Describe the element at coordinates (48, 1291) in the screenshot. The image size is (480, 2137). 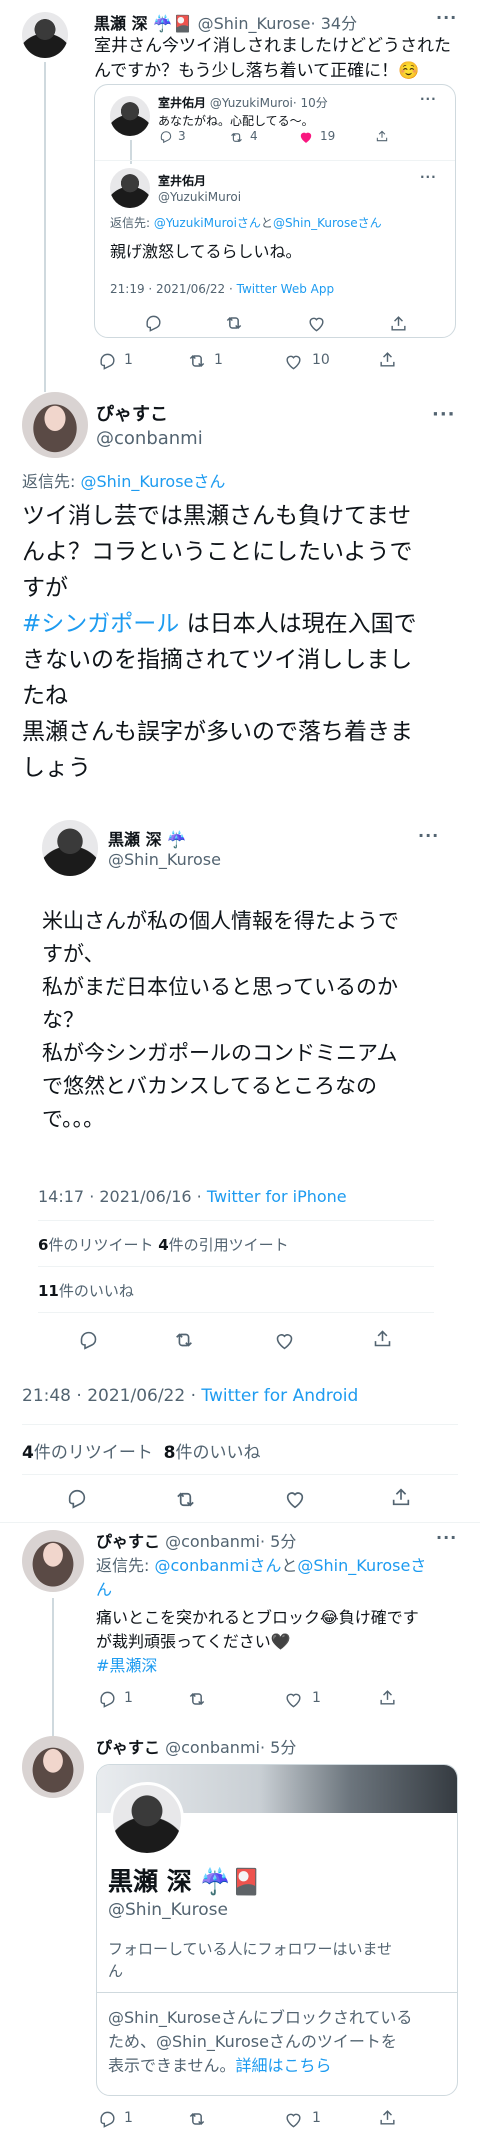
I see `like-number: 11` at that location.